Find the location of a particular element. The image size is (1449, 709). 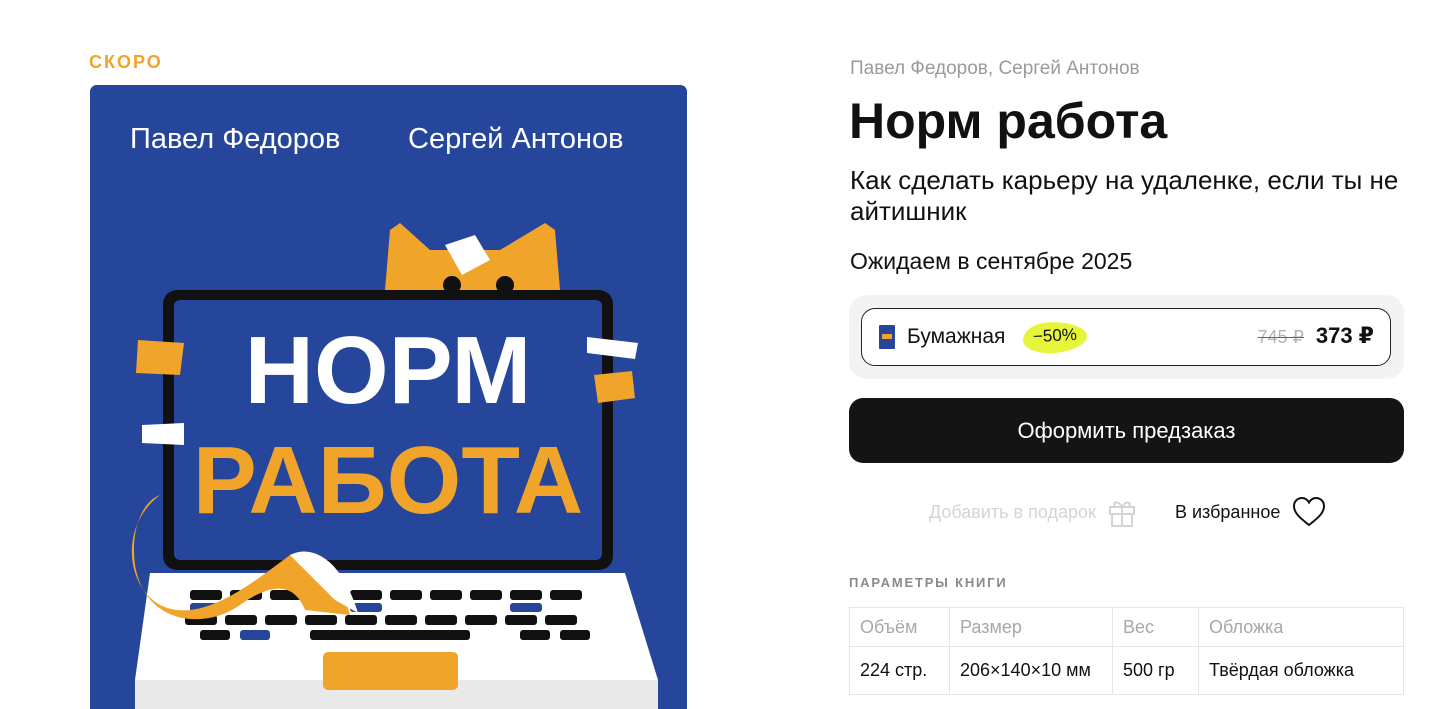

favorite-label: В избранное is located at coordinates (1228, 511).